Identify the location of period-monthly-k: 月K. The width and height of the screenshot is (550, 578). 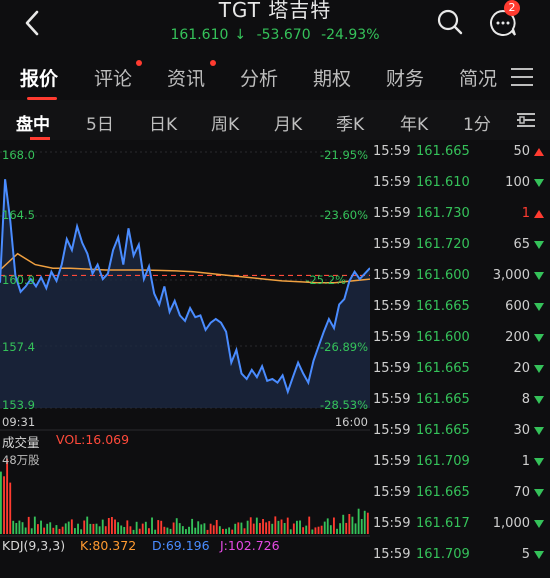
(288, 122).